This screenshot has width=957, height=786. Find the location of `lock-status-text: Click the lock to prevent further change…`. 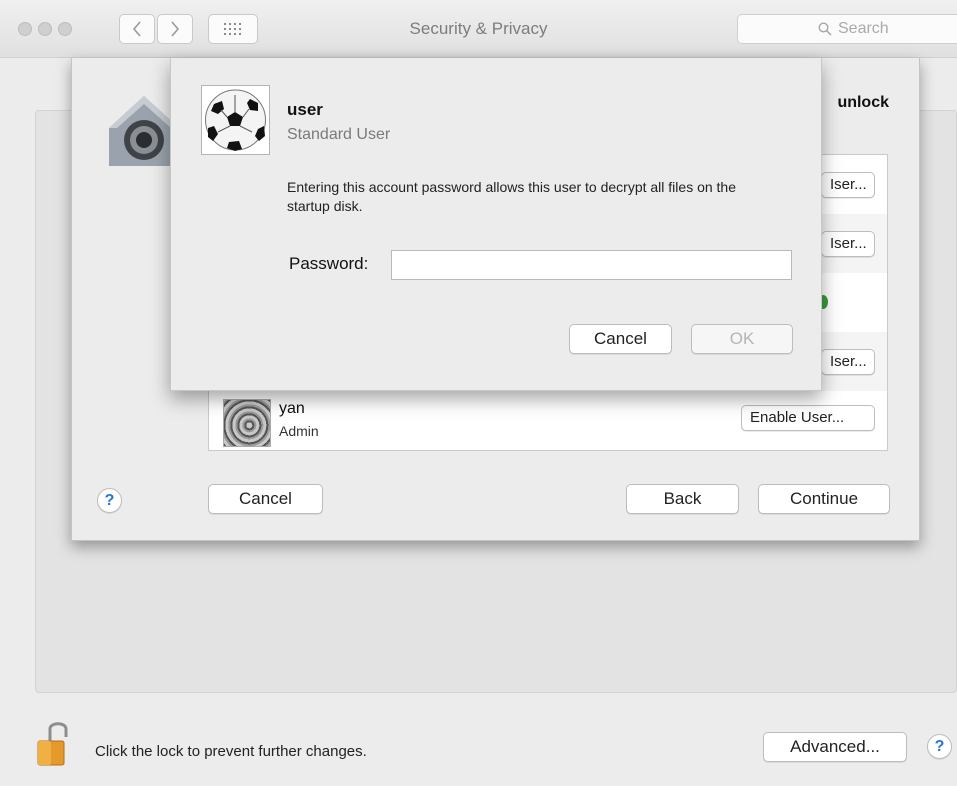

lock-status-text: Click the lock to prevent further change… is located at coordinates (231, 751).